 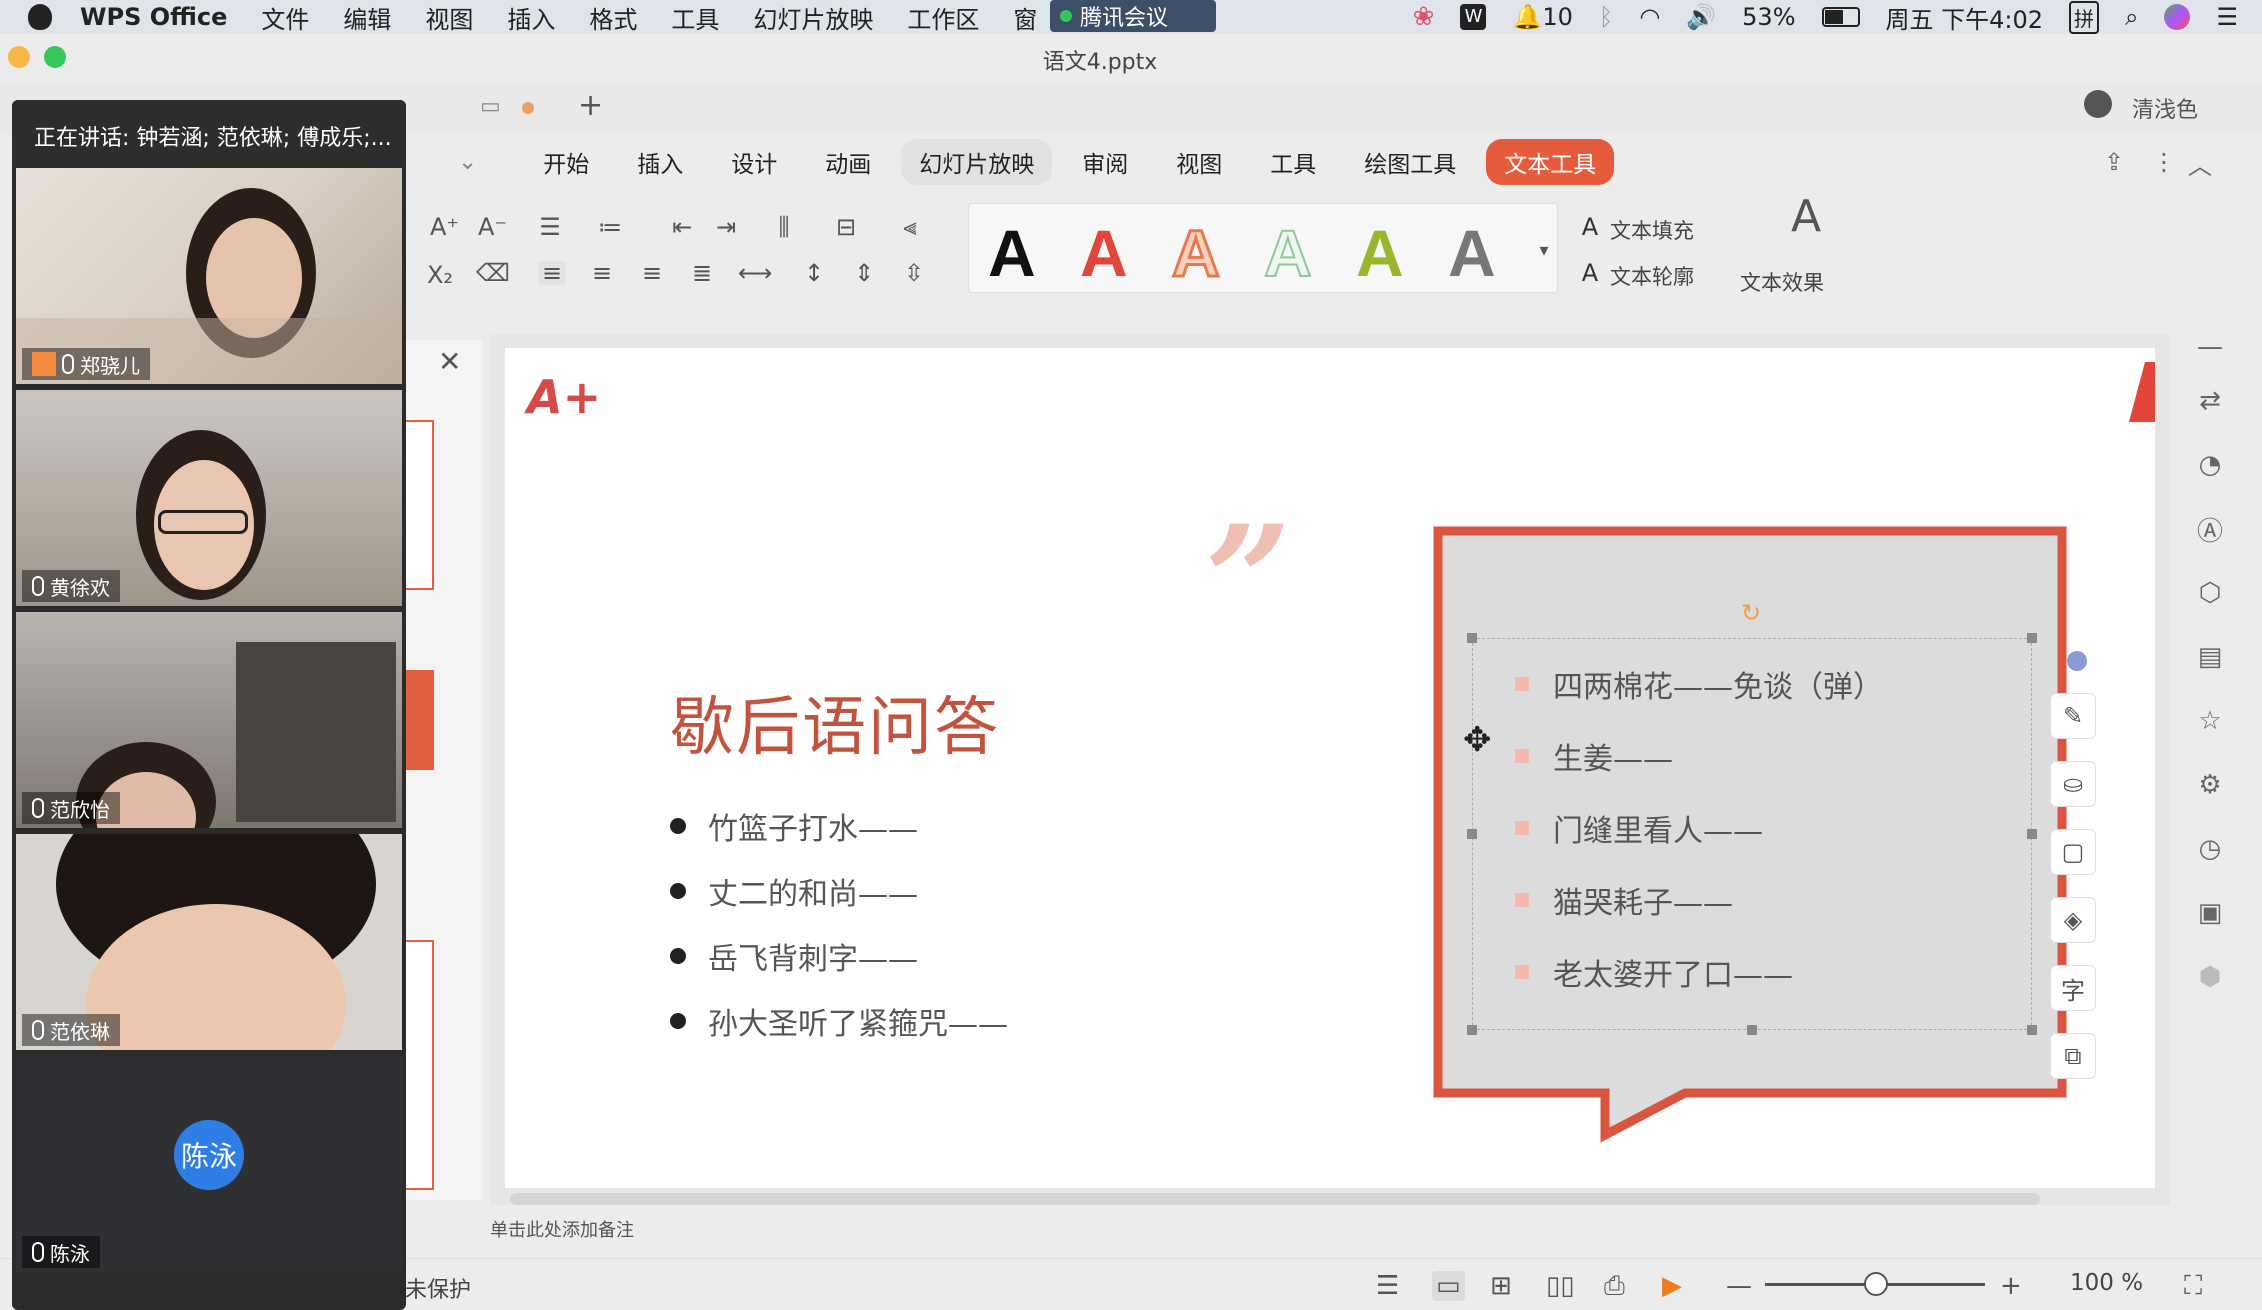 What do you see at coordinates (754, 162) in the screenshot?
I see `tab-design: 设计` at bounding box center [754, 162].